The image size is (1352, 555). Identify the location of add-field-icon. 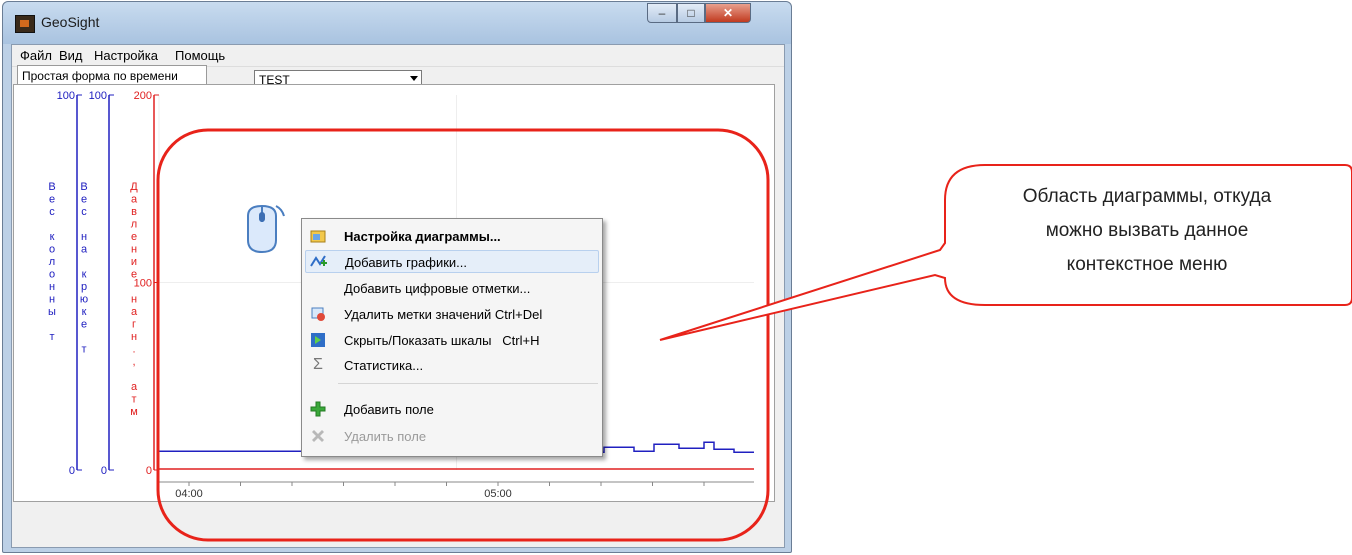
(318, 409).